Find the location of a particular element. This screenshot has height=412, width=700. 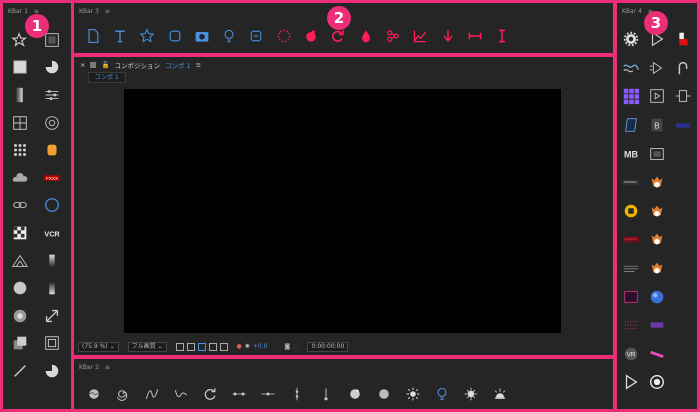

horizontal-distribute-icon is located at coordinates (474, 36).